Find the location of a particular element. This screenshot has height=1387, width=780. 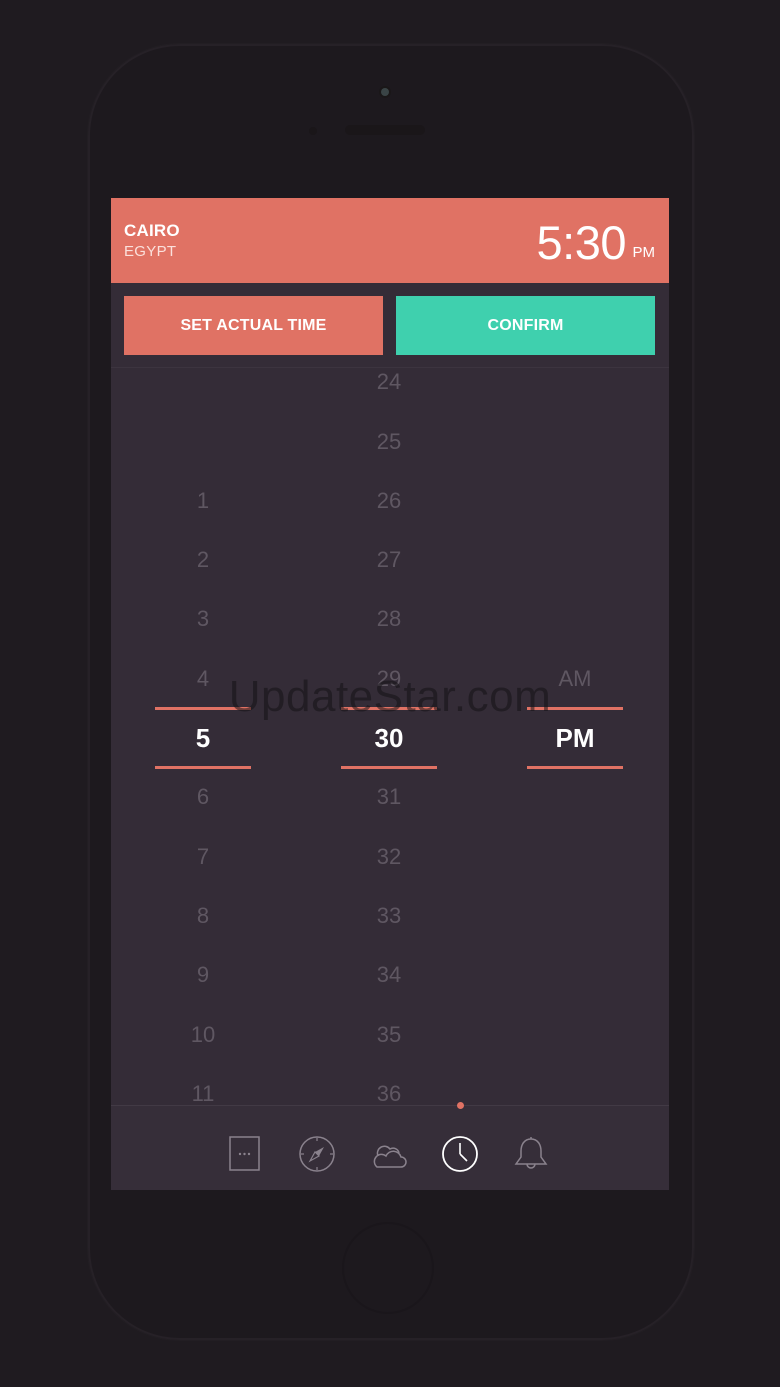

front-sensor is located at coordinates (313, 131).